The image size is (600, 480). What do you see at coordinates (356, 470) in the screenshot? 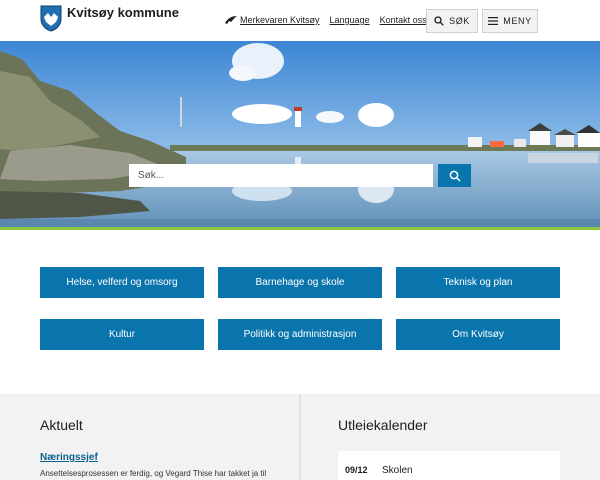
I see `calendar-entry-date: 09/12` at bounding box center [356, 470].